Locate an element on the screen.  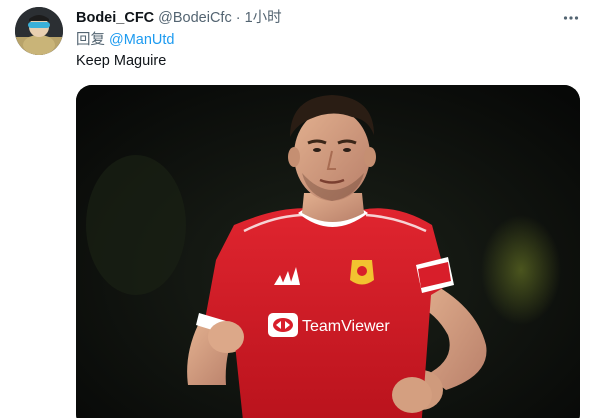
avatar-image is located at coordinates (39, 31).